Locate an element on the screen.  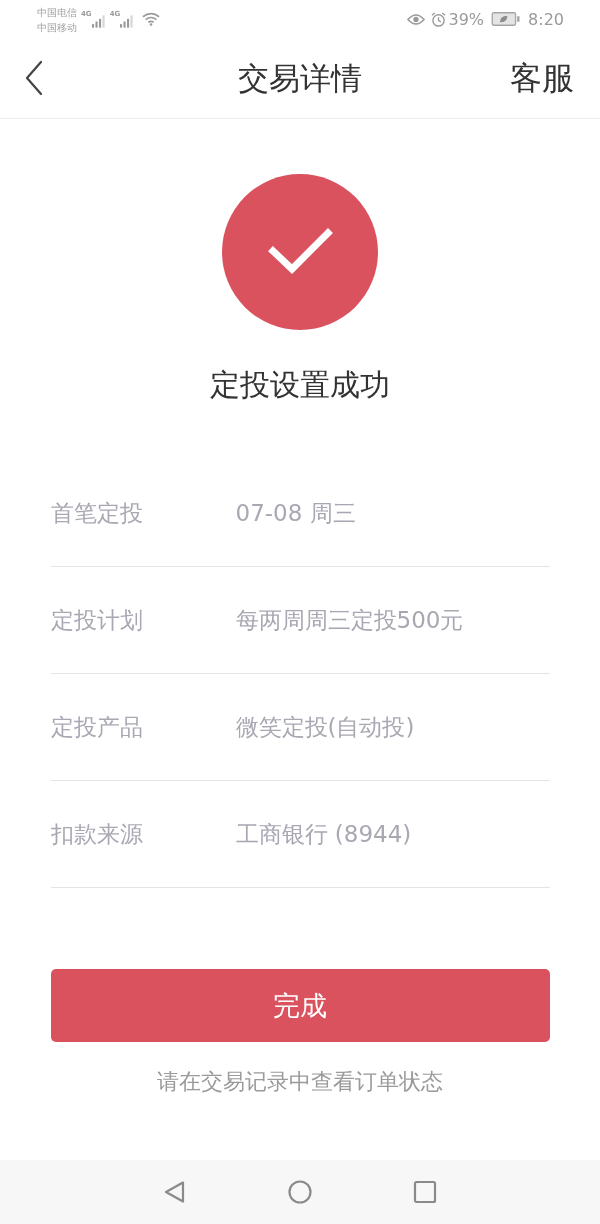
detail-label: 首笔定投 is located at coordinates (97, 513).